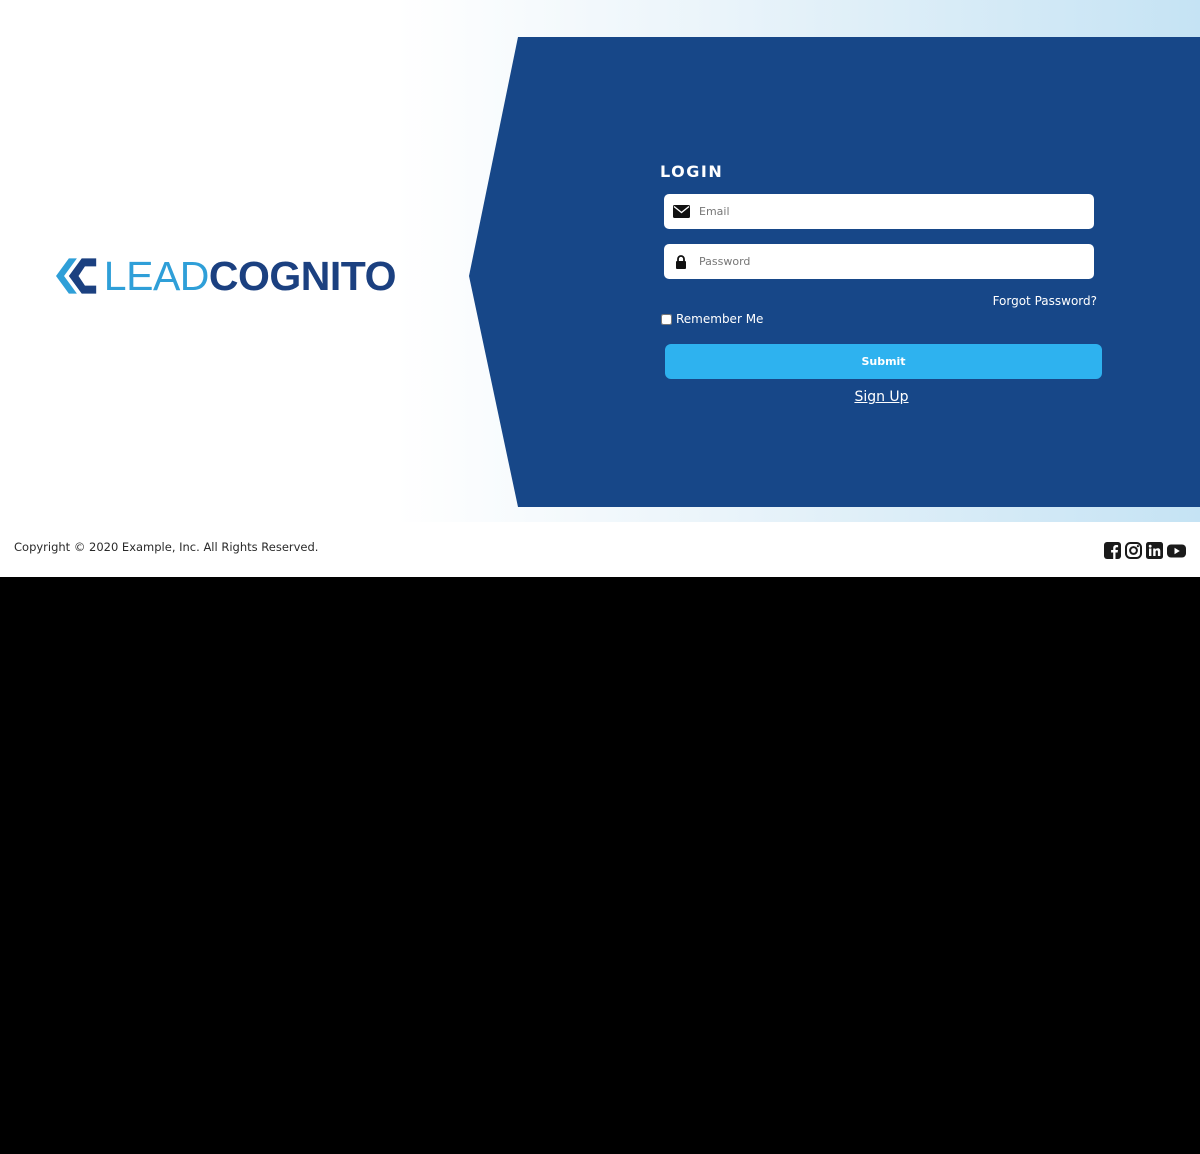 The height and width of the screenshot is (1154, 1200). Describe the element at coordinates (1112, 550) in the screenshot. I see `facebook-icon` at that location.